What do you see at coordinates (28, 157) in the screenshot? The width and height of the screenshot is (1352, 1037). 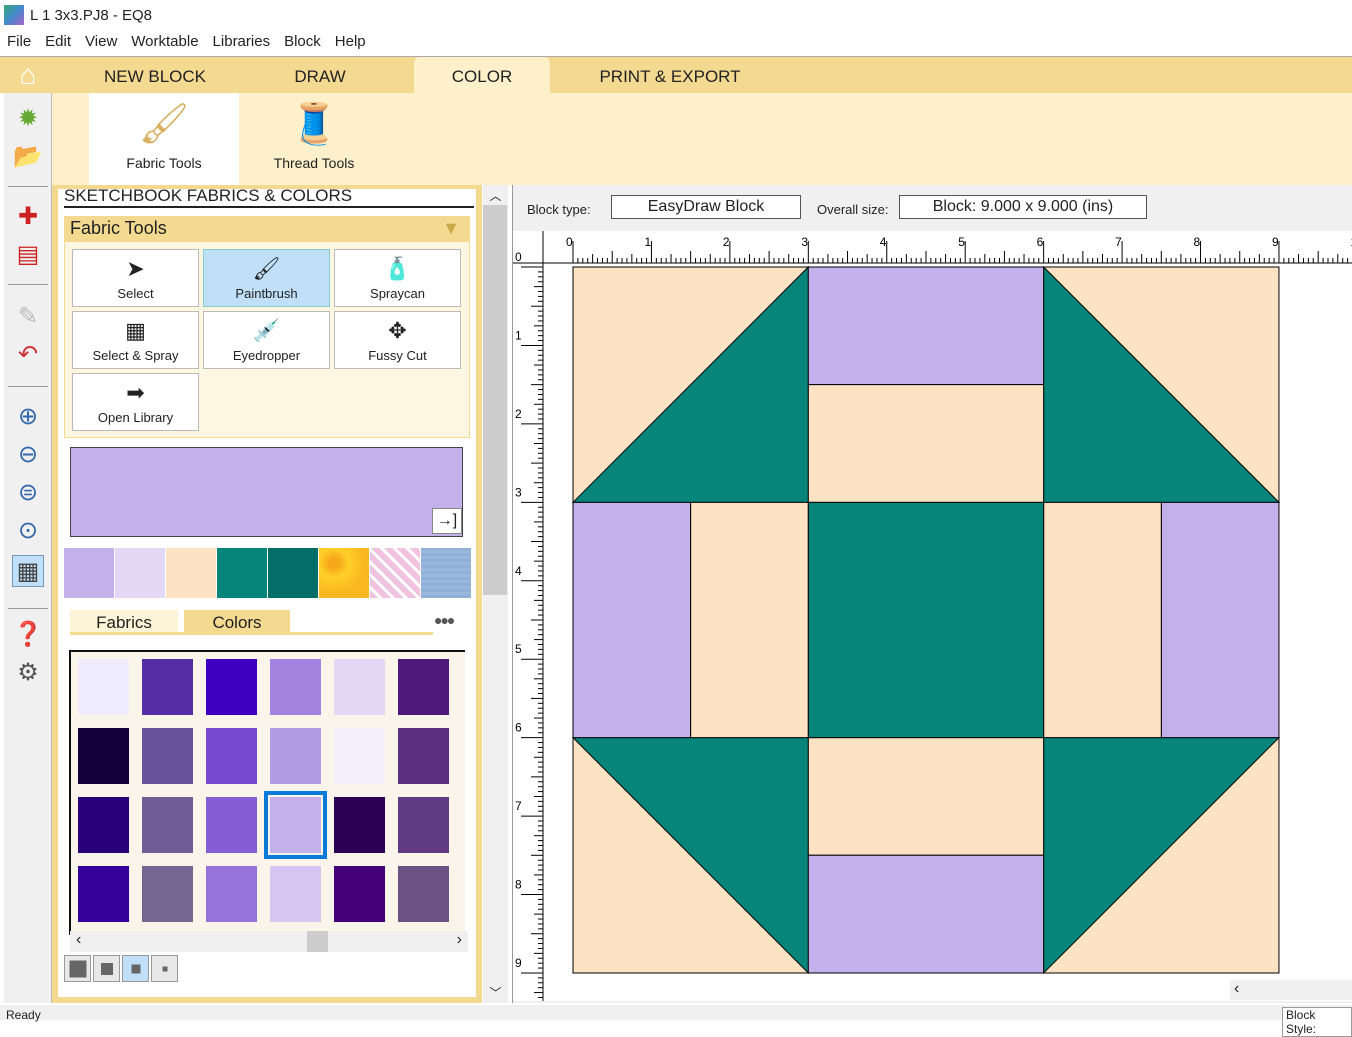 I see `open-project-icon: 📂` at bounding box center [28, 157].